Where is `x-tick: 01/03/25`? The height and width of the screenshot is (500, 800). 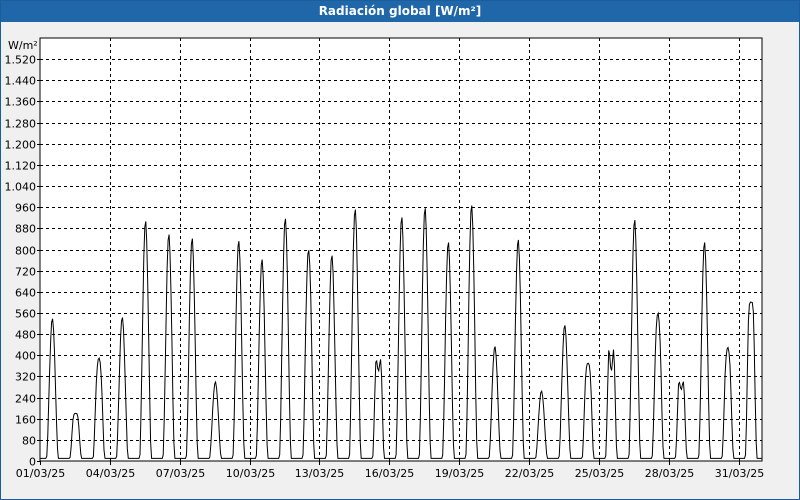
x-tick: 01/03/25 is located at coordinates (40, 470).